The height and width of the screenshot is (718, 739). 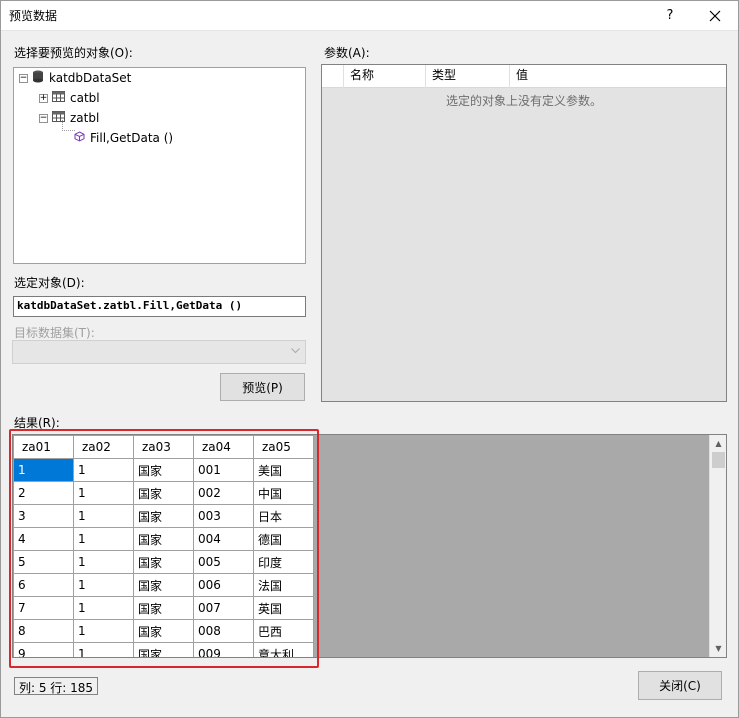 What do you see at coordinates (223, 516) in the screenshot?
I see `table-cell: 003` at bounding box center [223, 516].